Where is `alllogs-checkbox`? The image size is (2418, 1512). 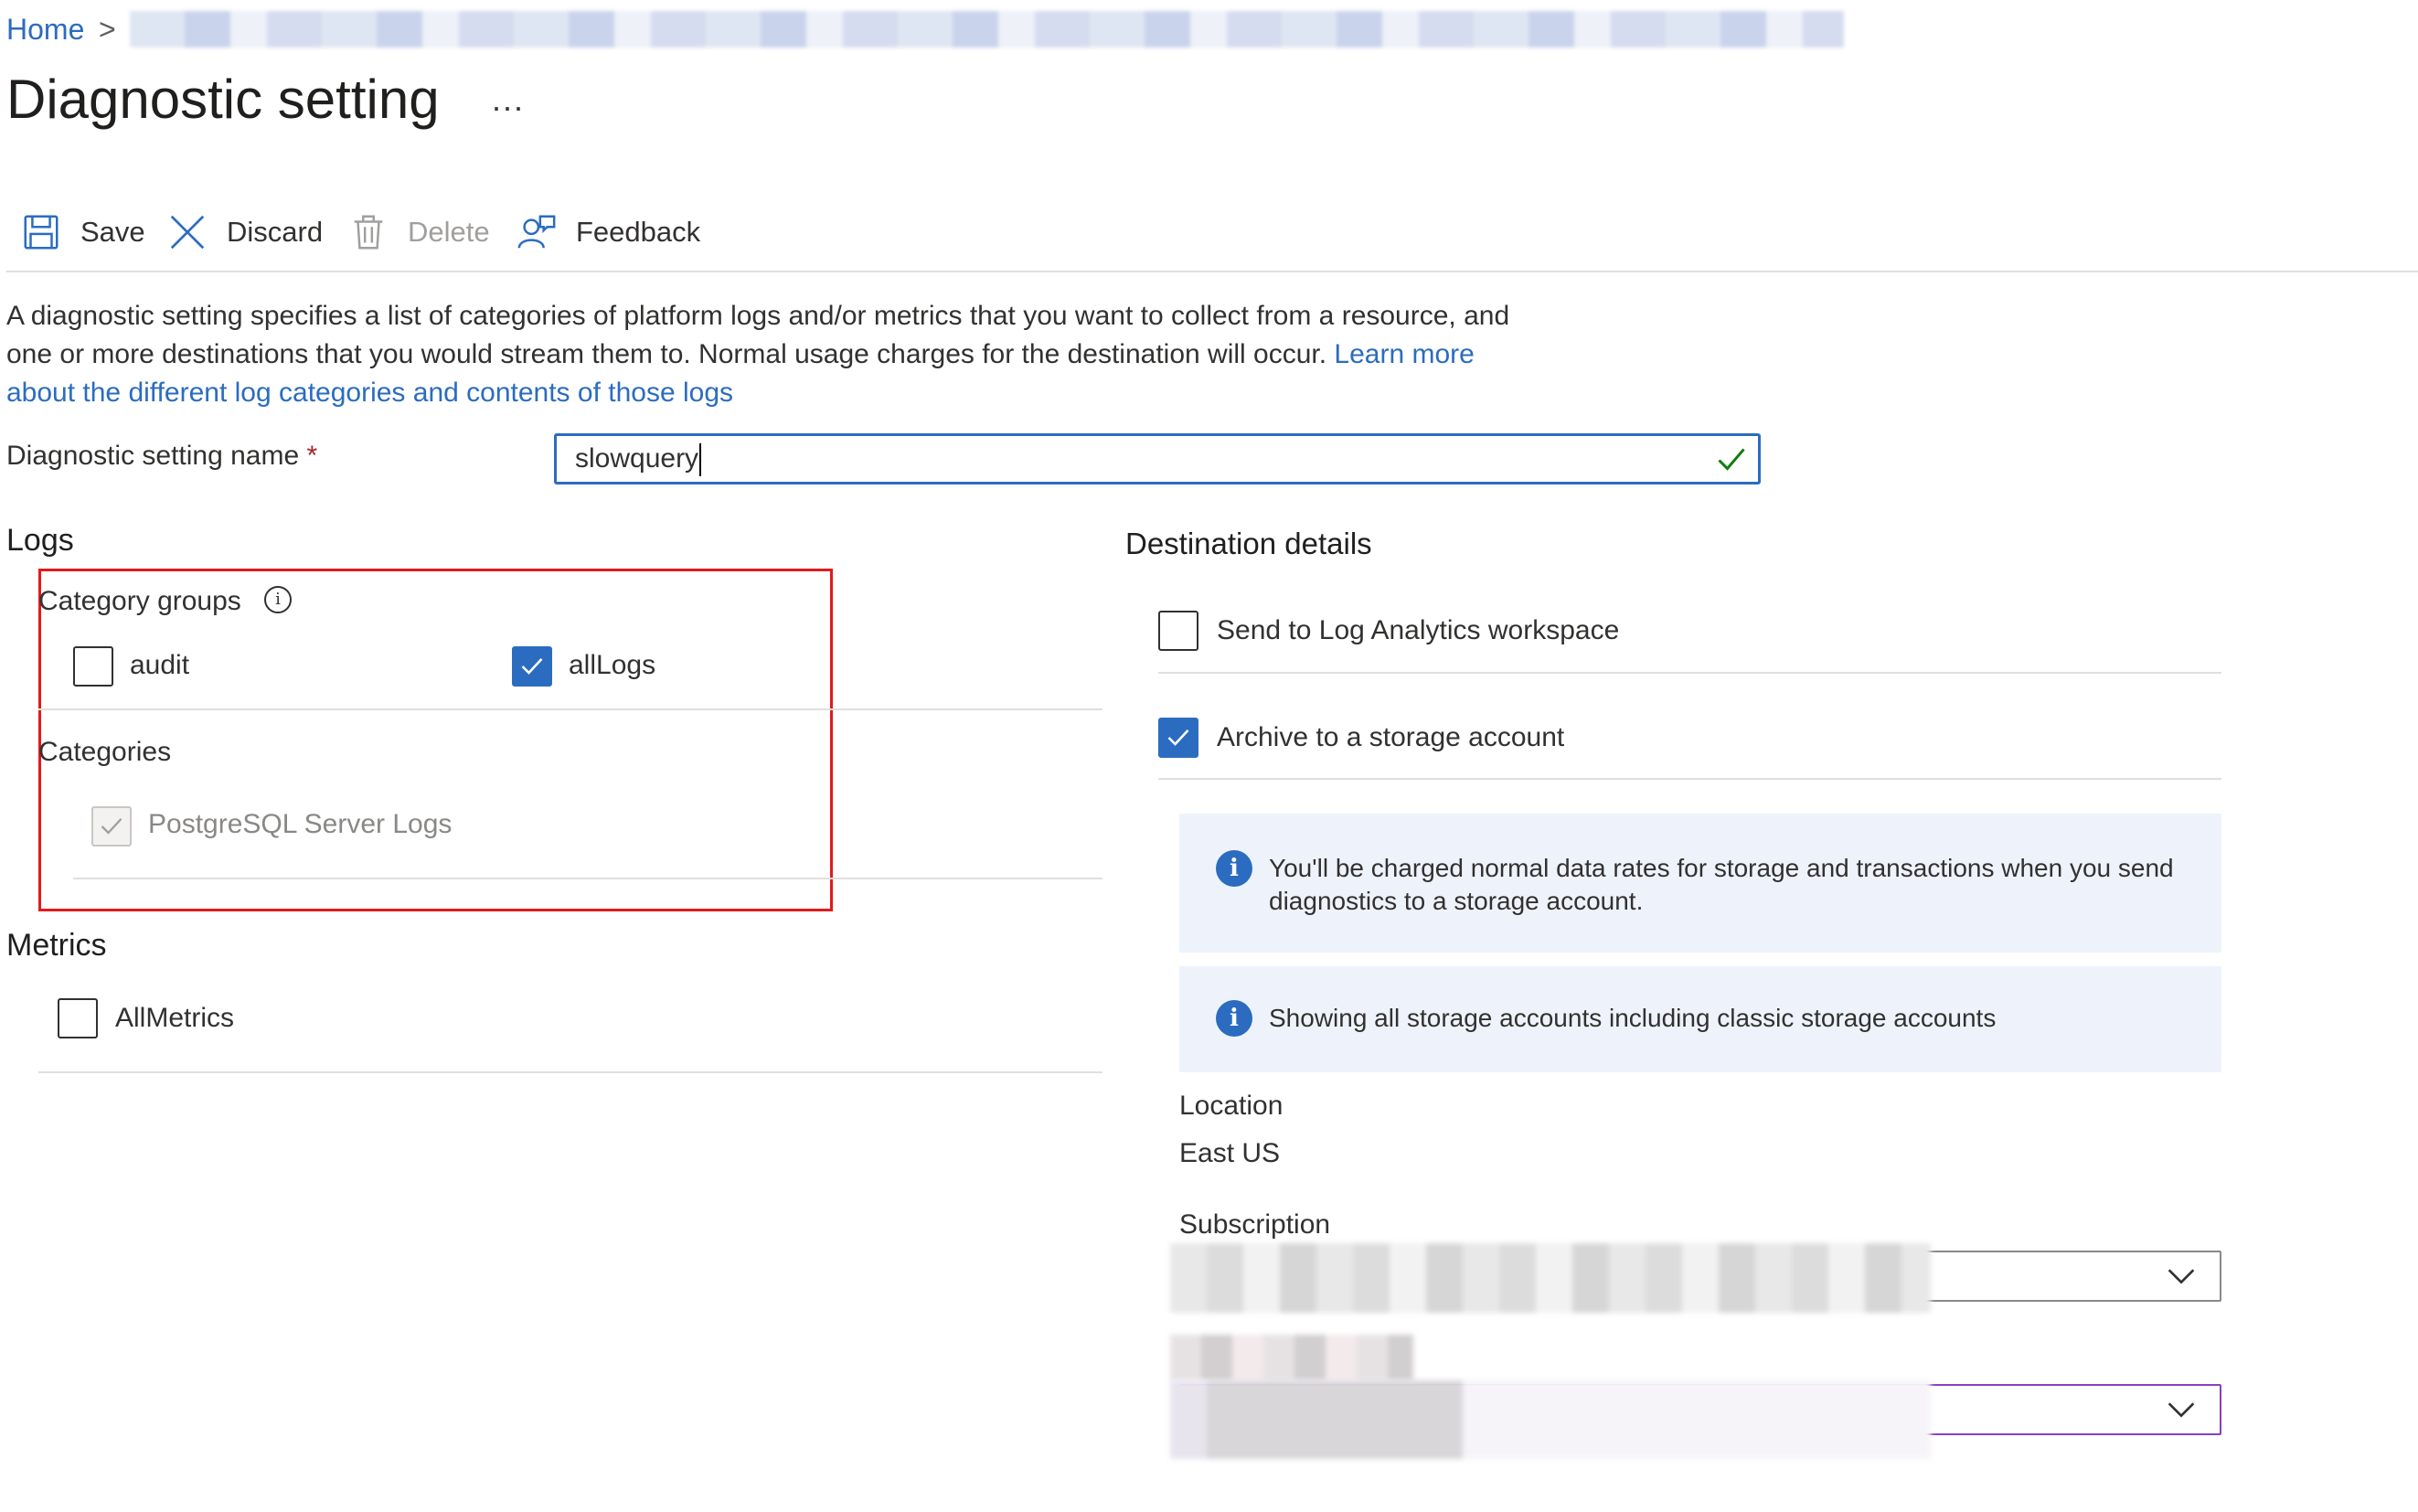
alllogs-checkbox is located at coordinates (532, 666).